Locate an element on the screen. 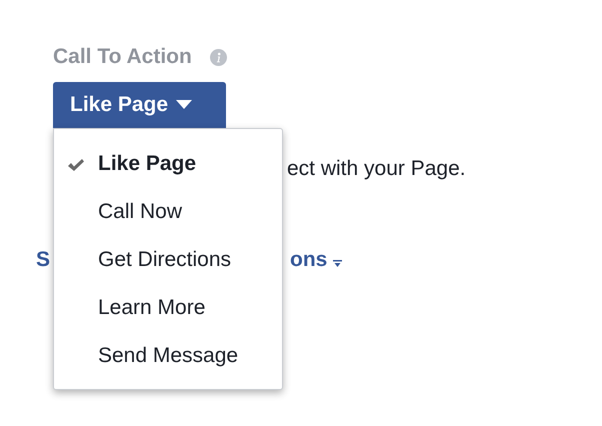  link-text: S is located at coordinates (43, 260).